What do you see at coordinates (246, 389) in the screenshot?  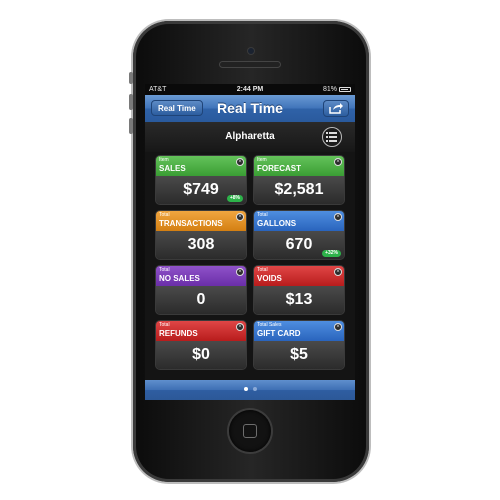 I see `page-dot-active` at bounding box center [246, 389].